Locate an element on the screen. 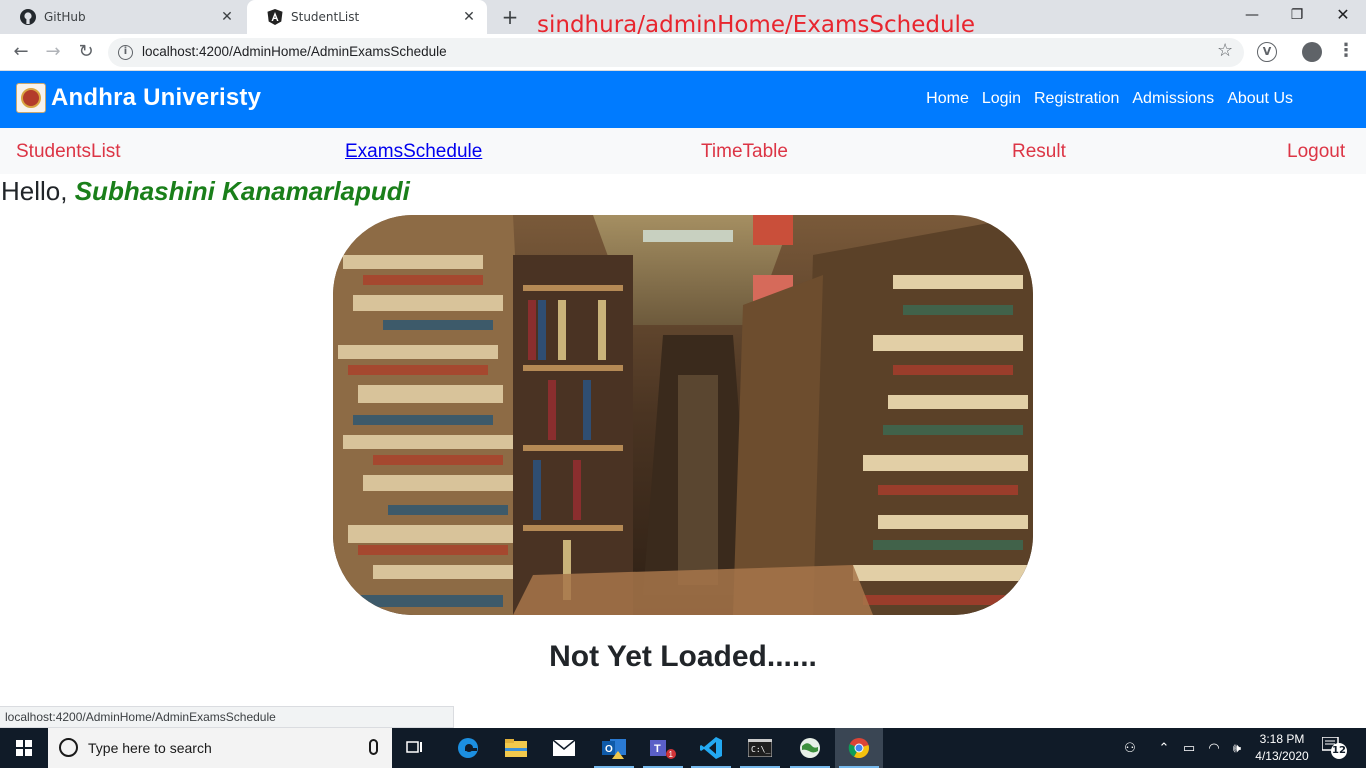 This screenshot has width=1366, height=768. nav-about-us: About Us is located at coordinates (1260, 99).